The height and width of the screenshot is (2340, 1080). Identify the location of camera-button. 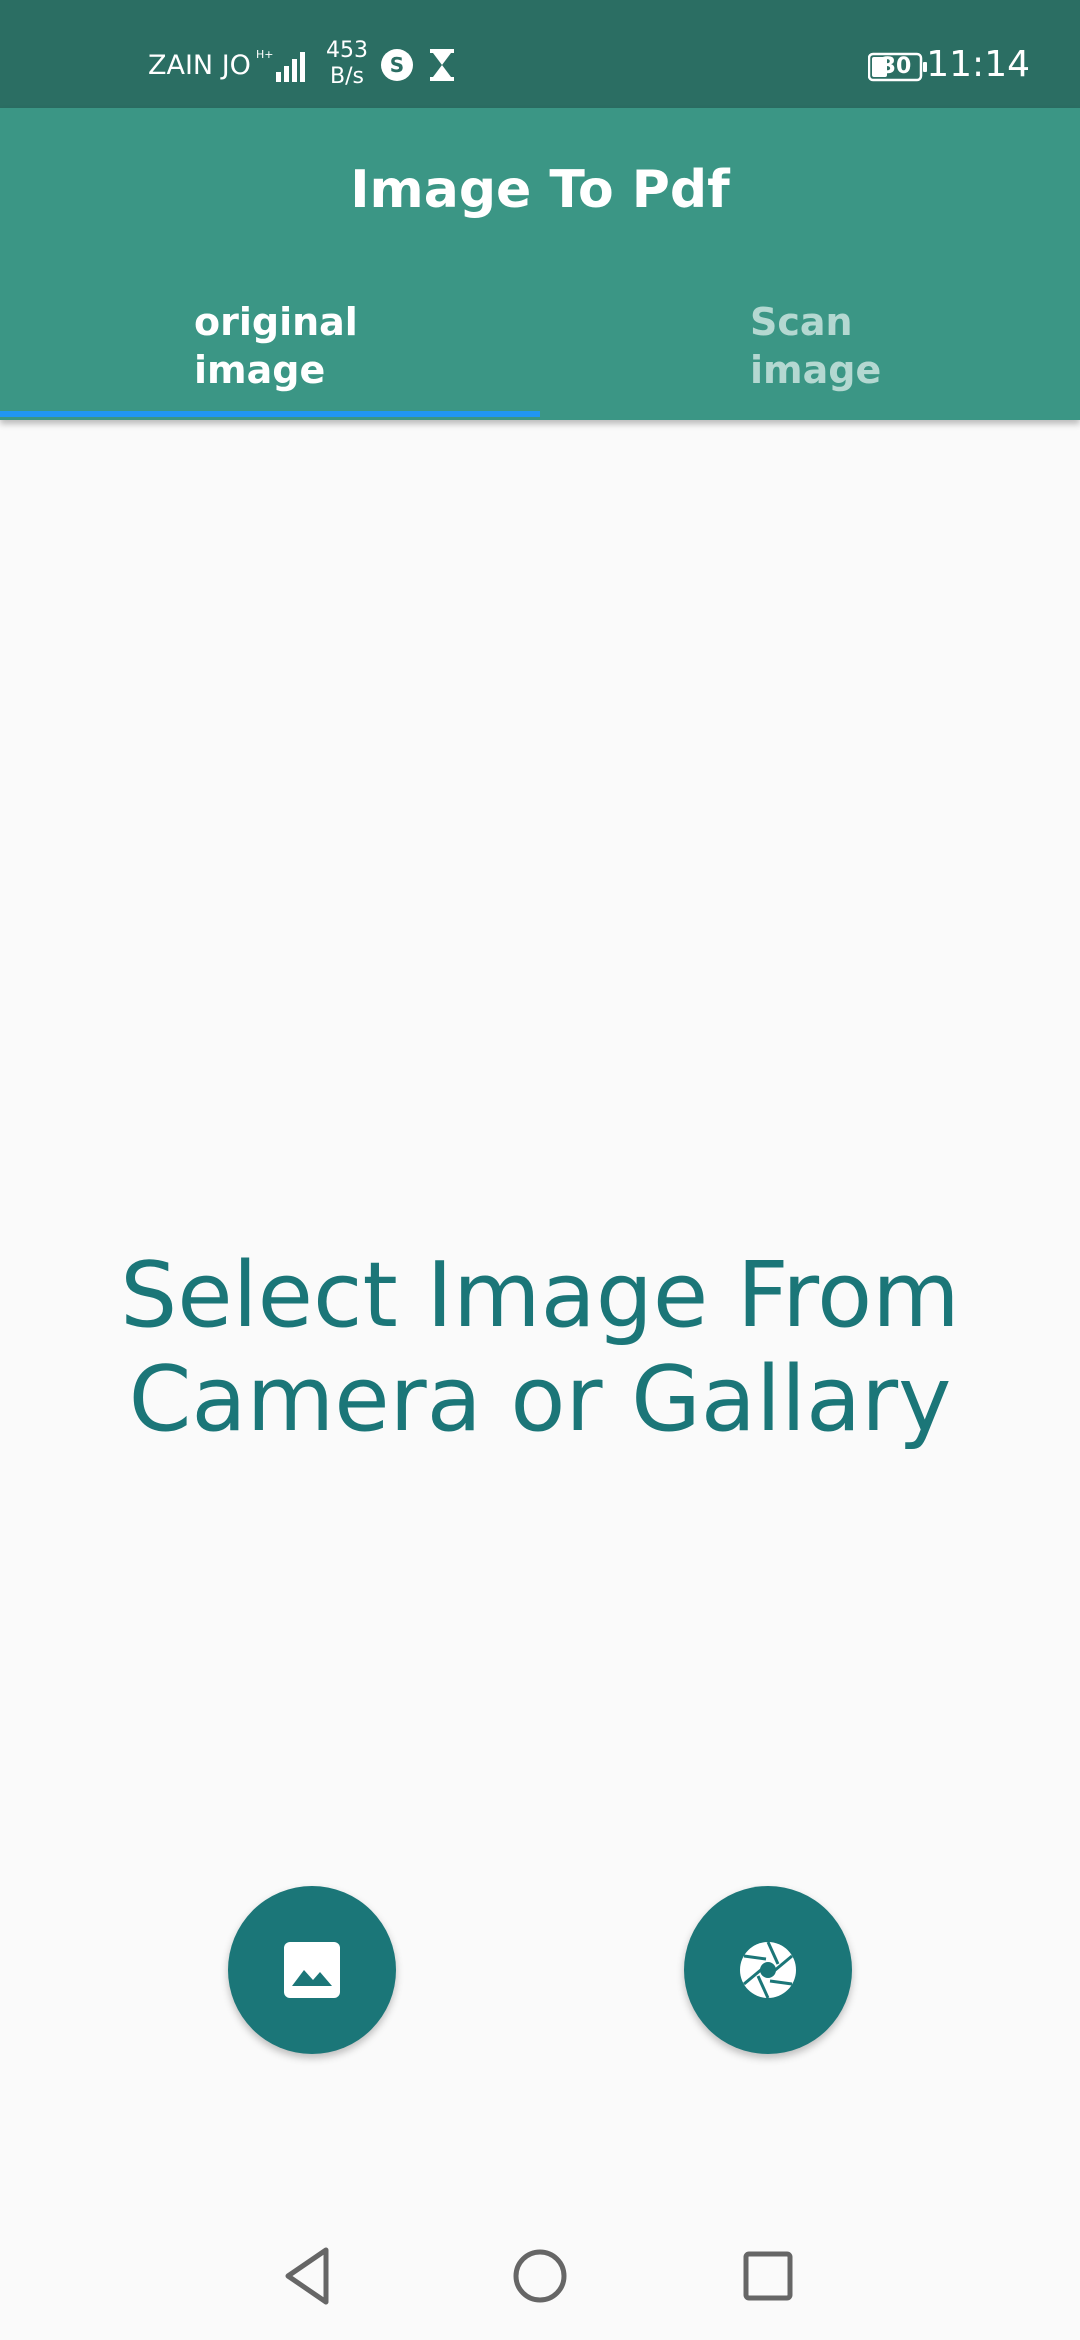
(768, 1970).